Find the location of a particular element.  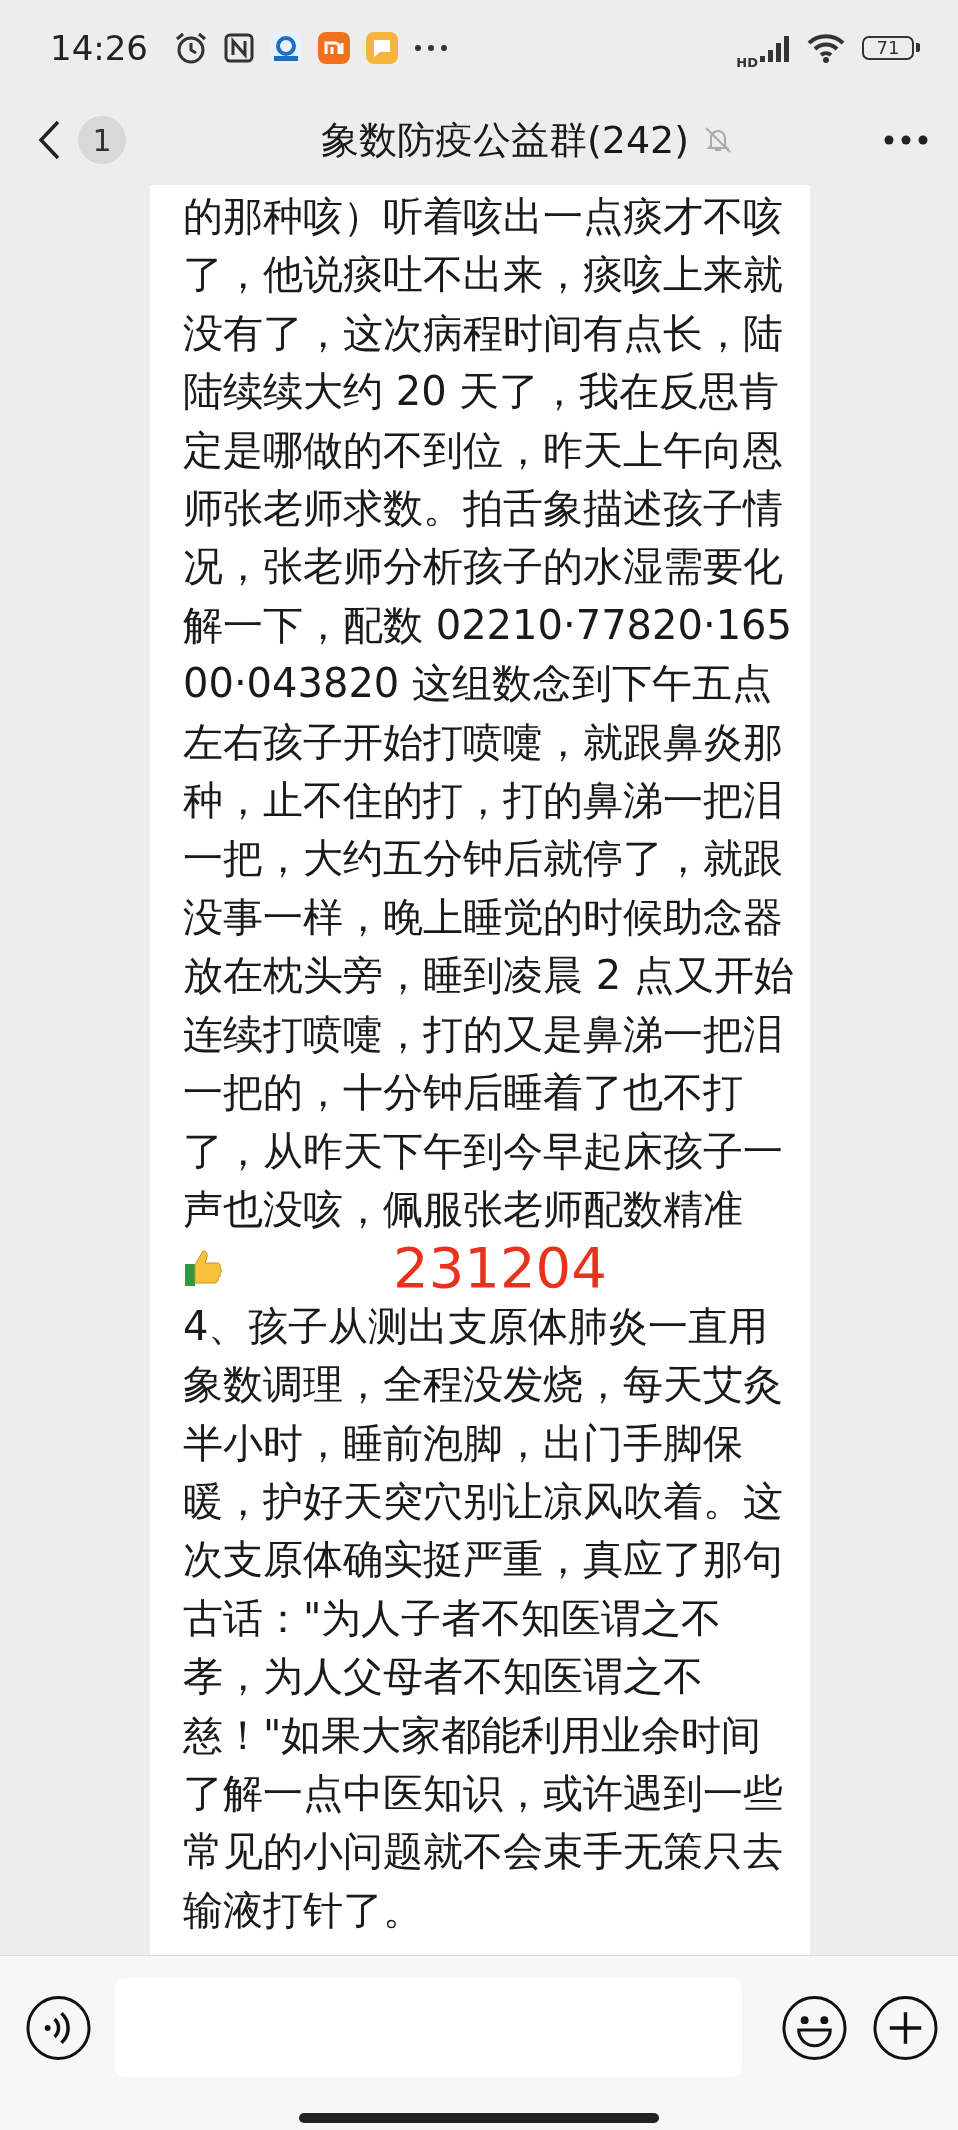

voice-icon is located at coordinates (58, 2027).